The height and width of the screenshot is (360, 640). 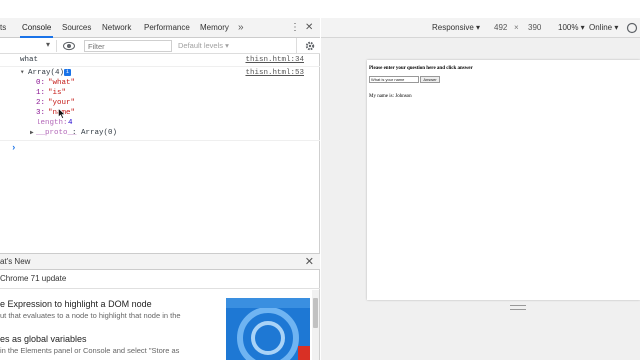 What do you see at coordinates (160, 148) in the screenshot?
I see `console-prompt: ›` at bounding box center [160, 148].